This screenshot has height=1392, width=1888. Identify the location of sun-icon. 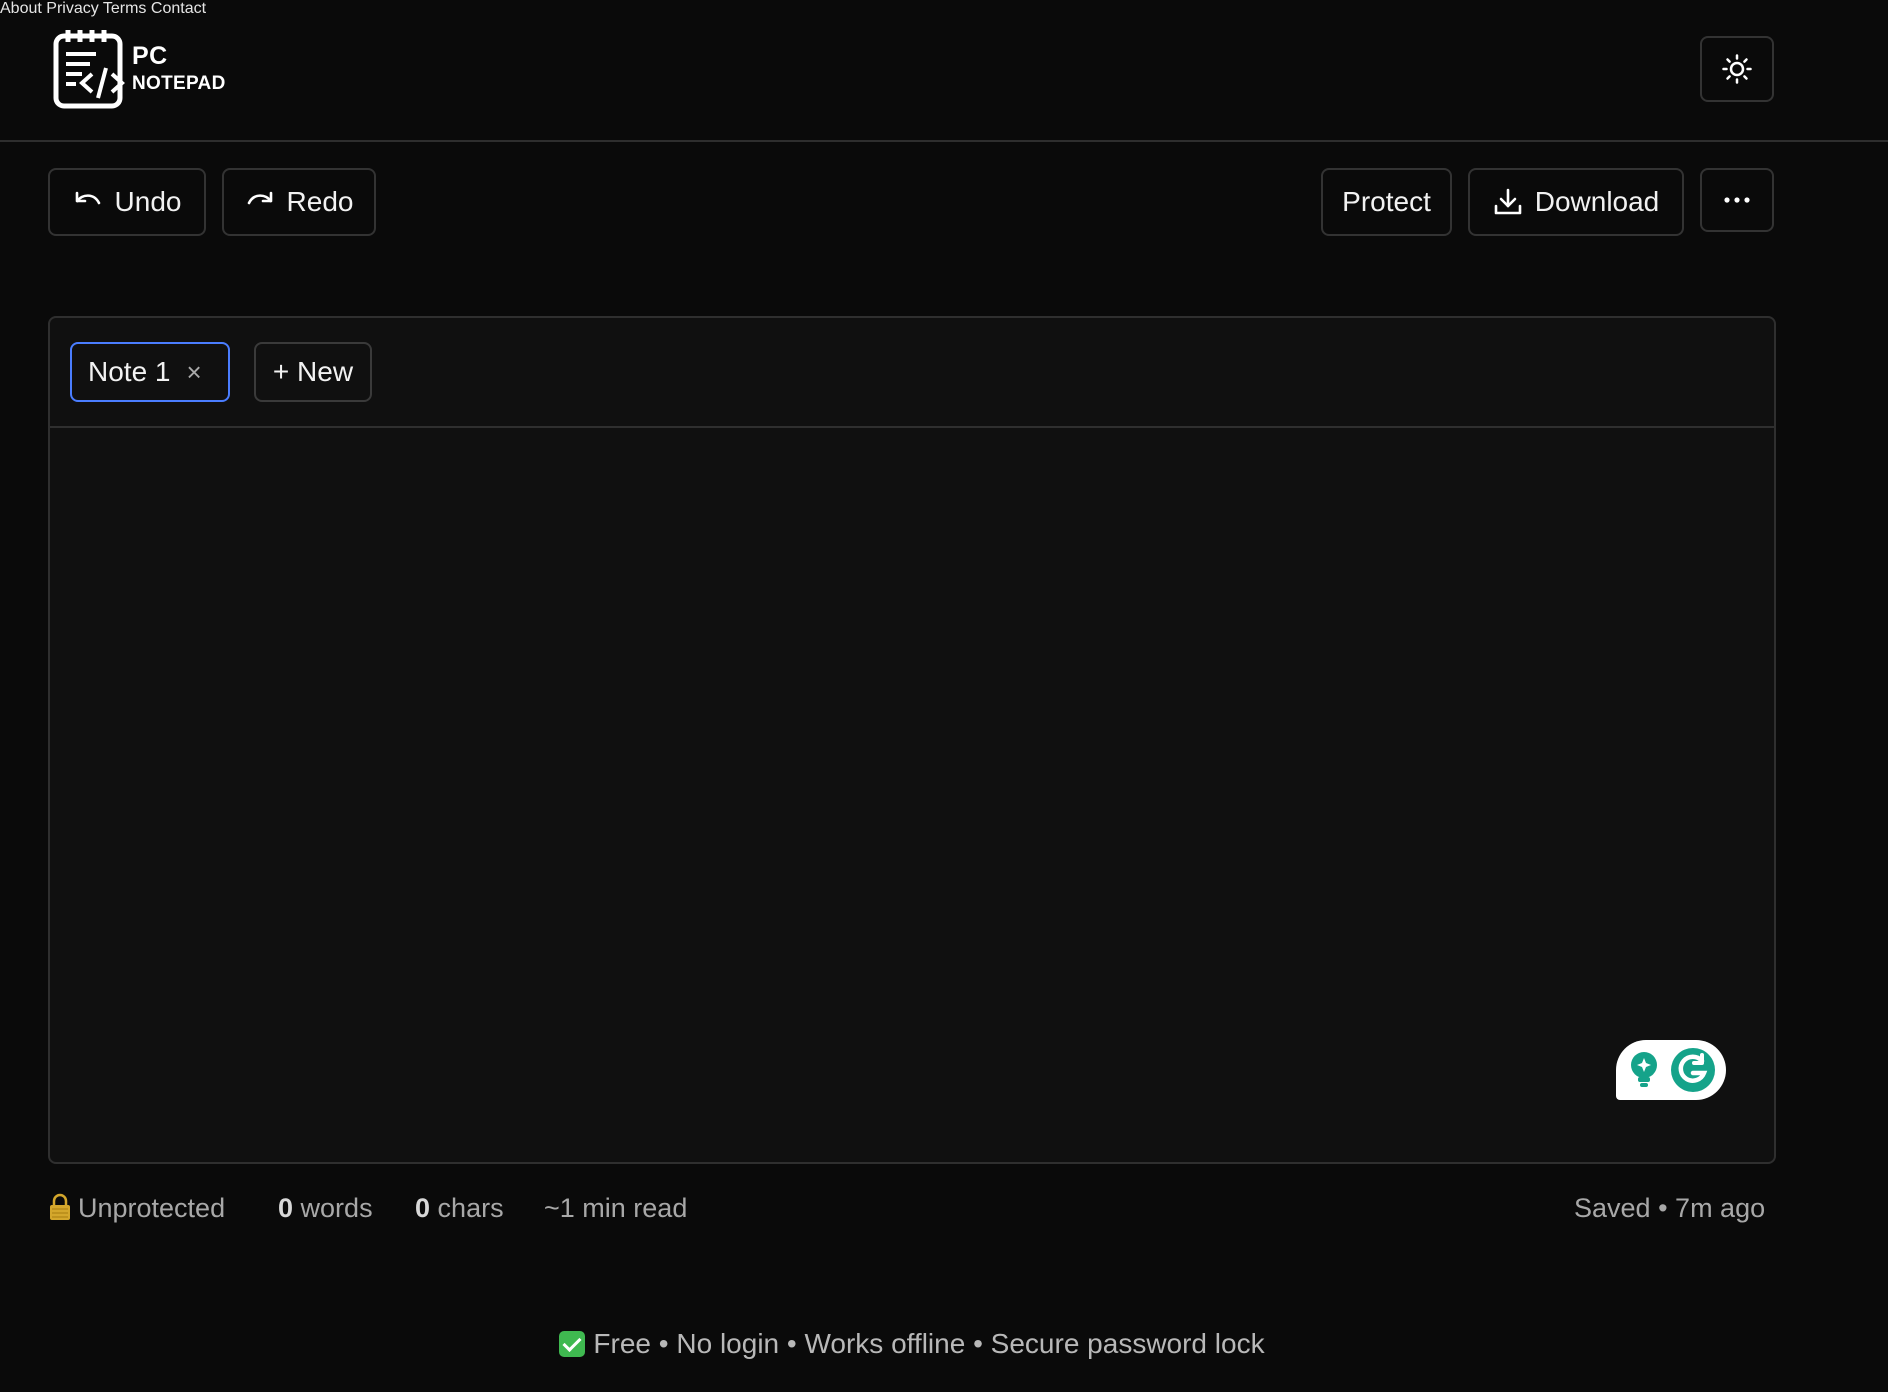
(1737, 69).